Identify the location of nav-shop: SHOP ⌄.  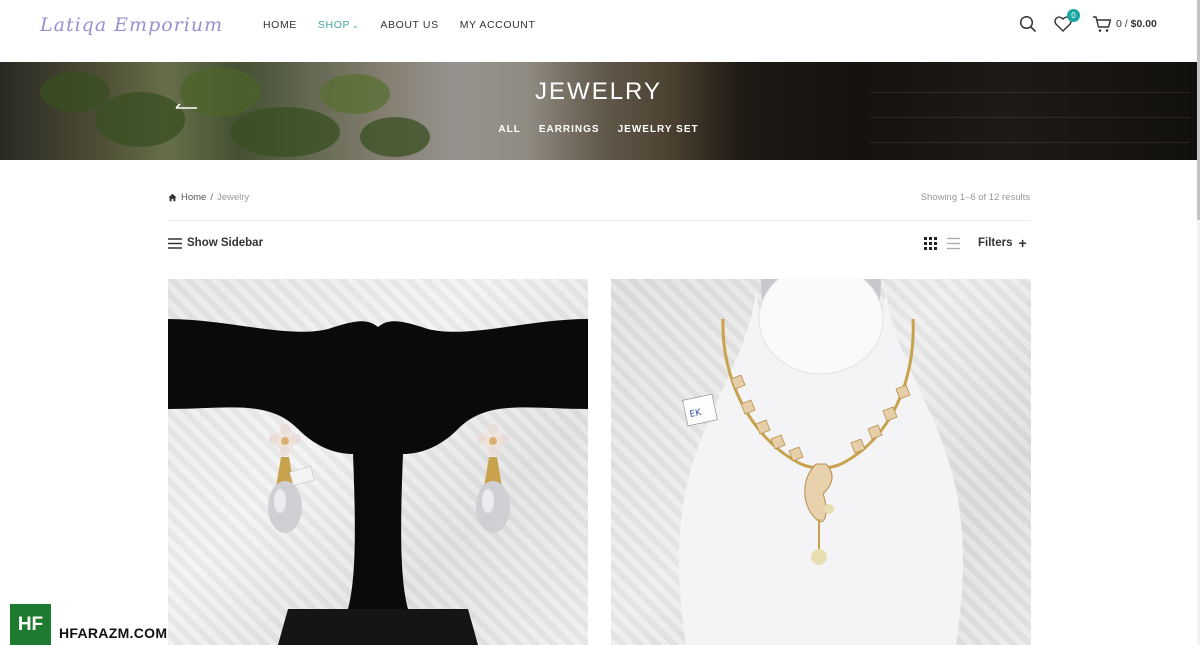
(338, 25).